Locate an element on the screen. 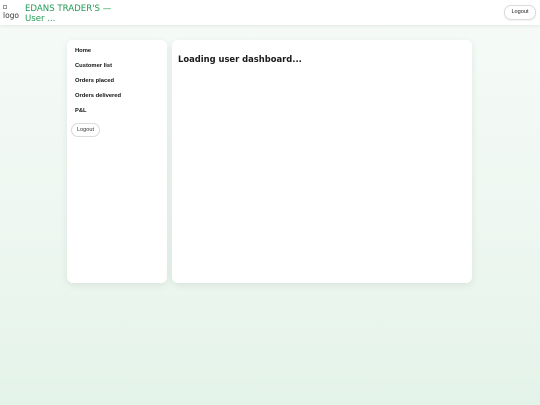  logo-alt-text: logo is located at coordinates (11, 15).